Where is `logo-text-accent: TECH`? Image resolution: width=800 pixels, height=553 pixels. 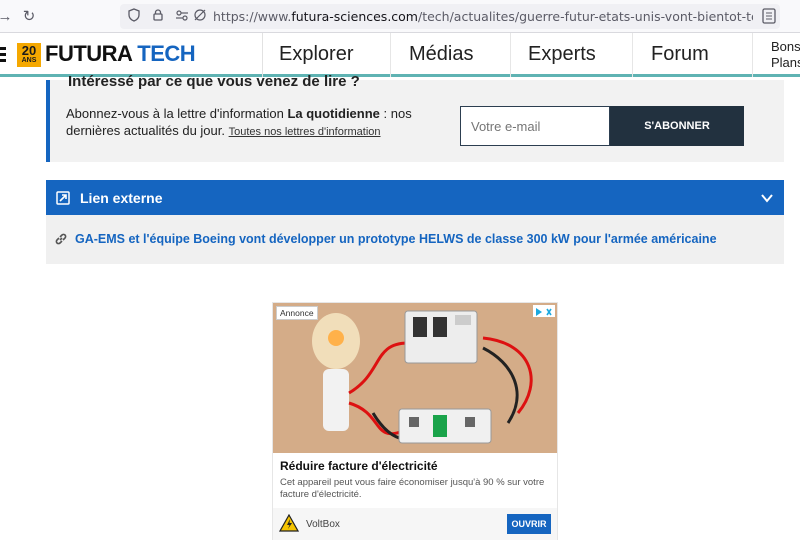
logo-text-accent: TECH is located at coordinates (166, 53).